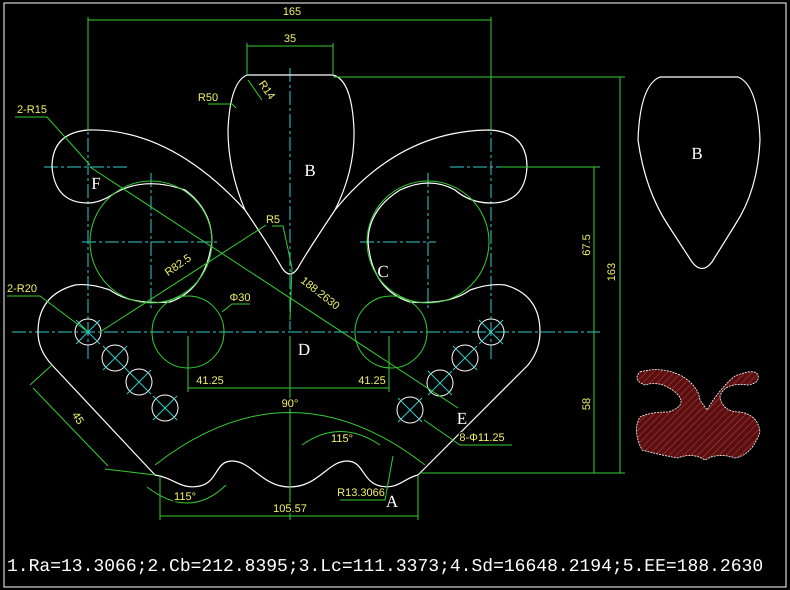 This screenshot has width=790, height=590. What do you see at coordinates (383, 271) in the screenshot?
I see `point-label: C` at bounding box center [383, 271].